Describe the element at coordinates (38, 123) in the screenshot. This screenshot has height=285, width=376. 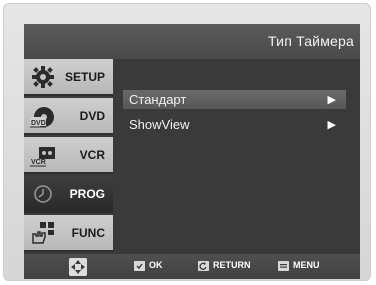
I see `svg-text: DVD` at that location.